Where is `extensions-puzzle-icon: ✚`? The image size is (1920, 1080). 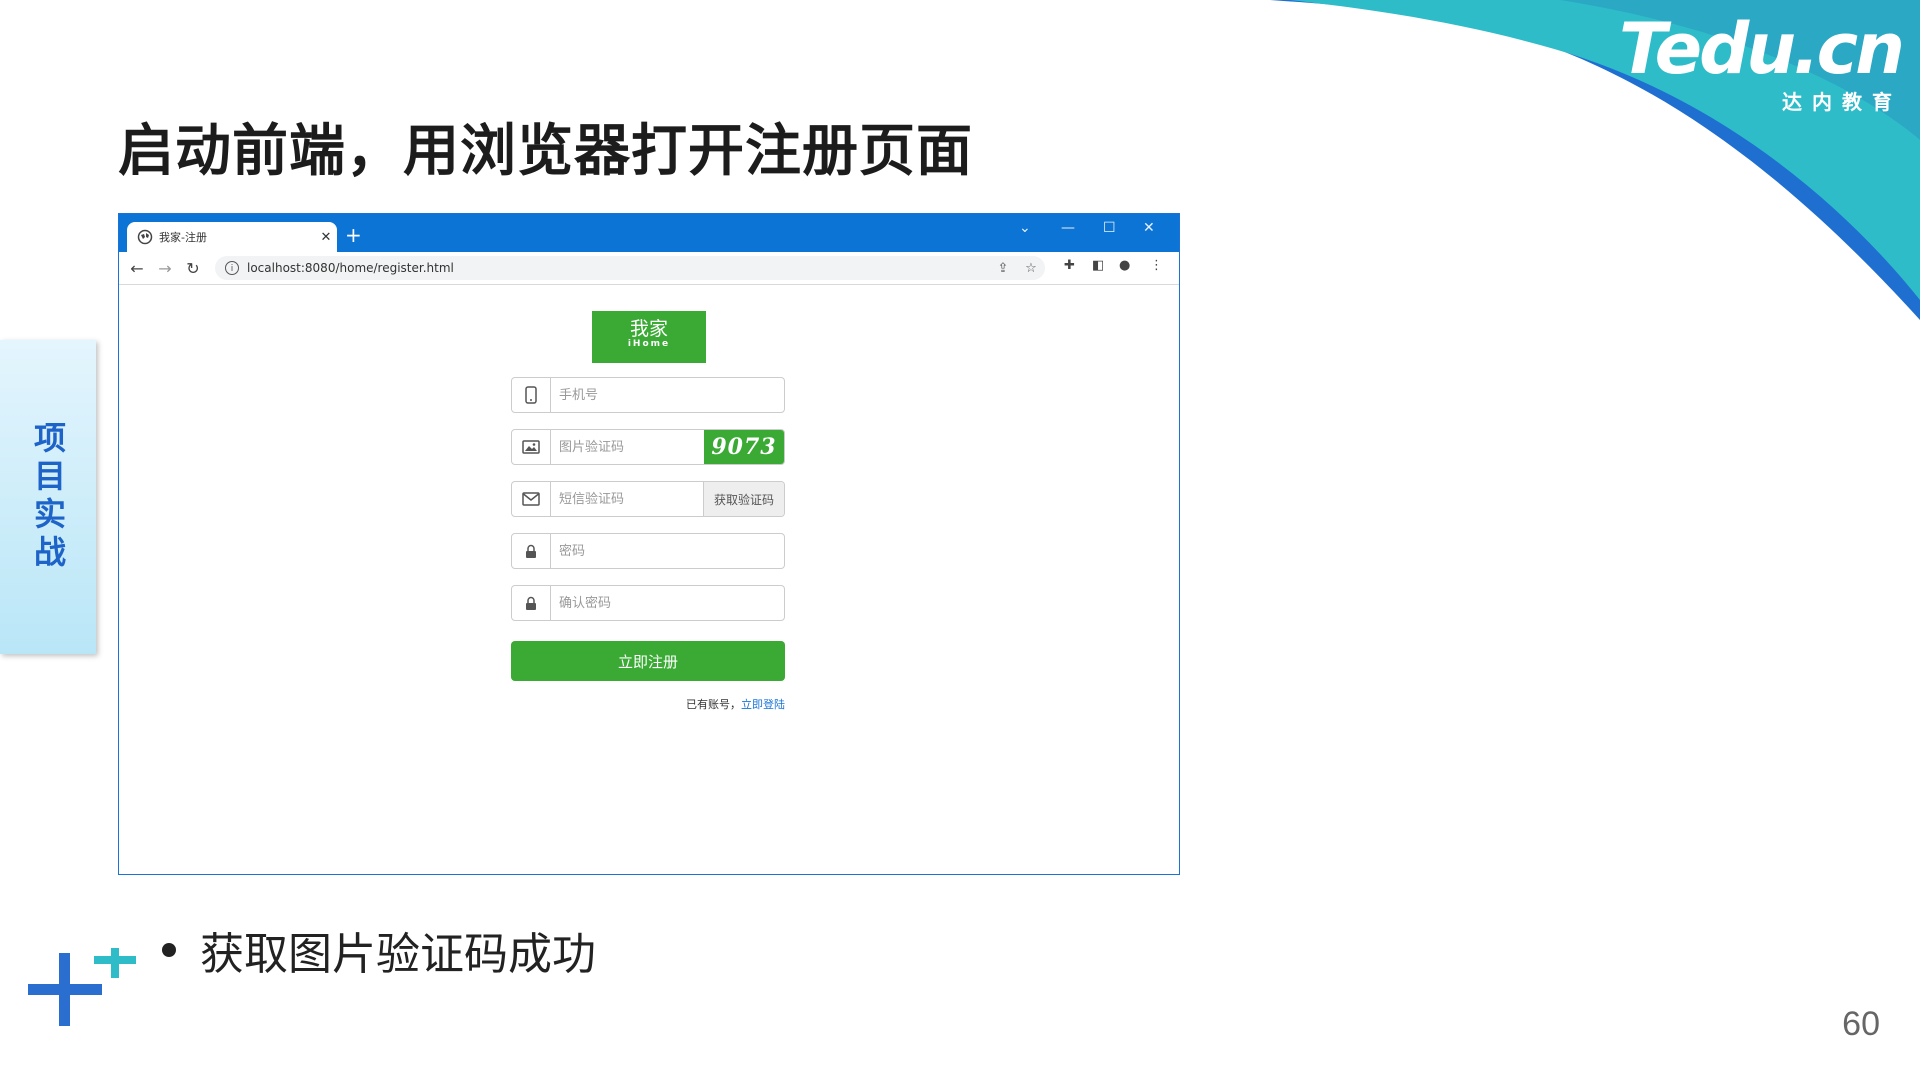 extensions-puzzle-icon: ✚ is located at coordinates (1069, 265).